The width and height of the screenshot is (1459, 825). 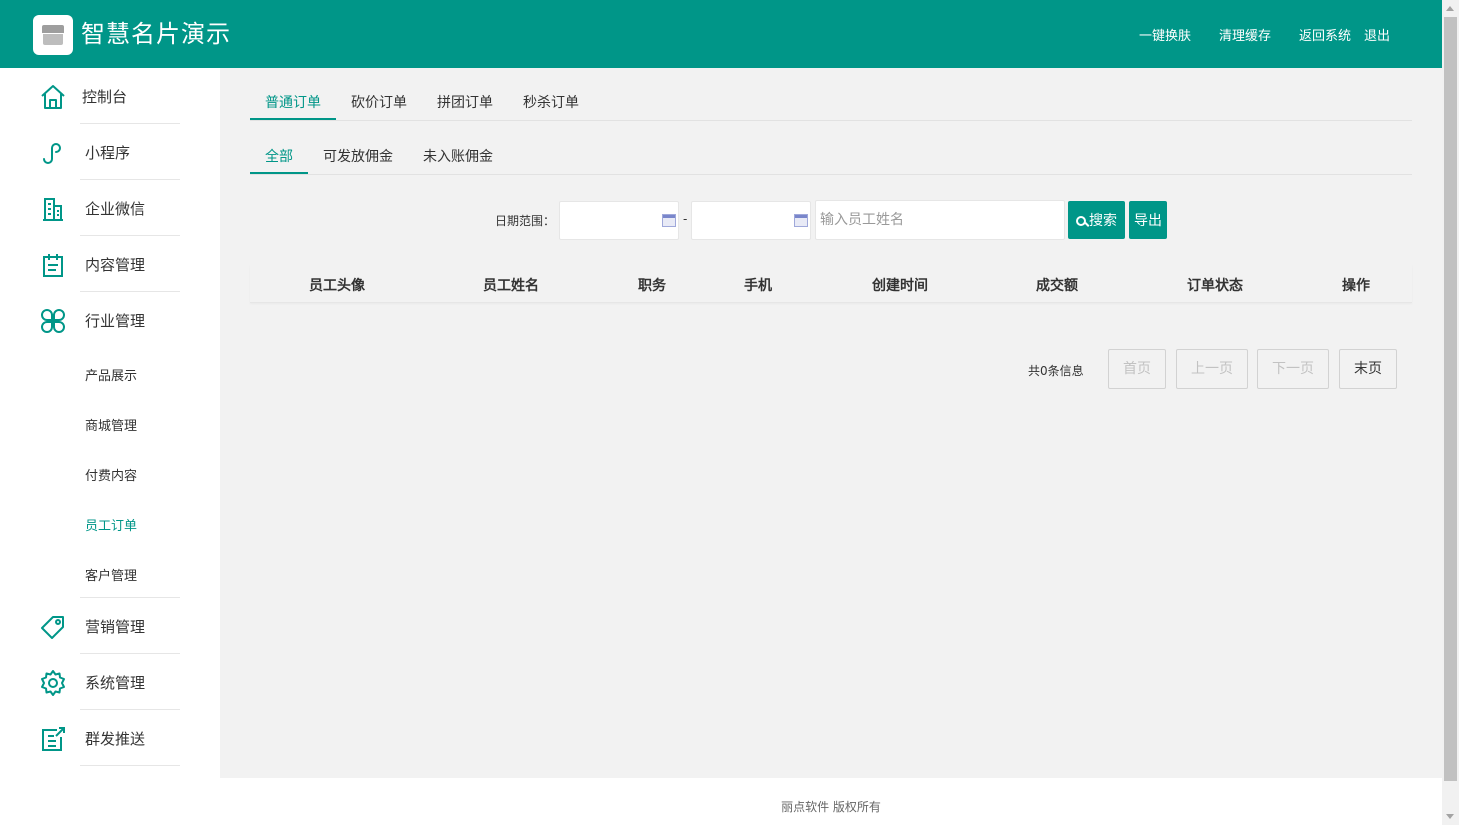 What do you see at coordinates (831, 284) in the screenshot?
I see `orders-table-header: 员工头像 员工姓名 职务 手机 创建时间 成交额 订单状态 操作` at bounding box center [831, 284].